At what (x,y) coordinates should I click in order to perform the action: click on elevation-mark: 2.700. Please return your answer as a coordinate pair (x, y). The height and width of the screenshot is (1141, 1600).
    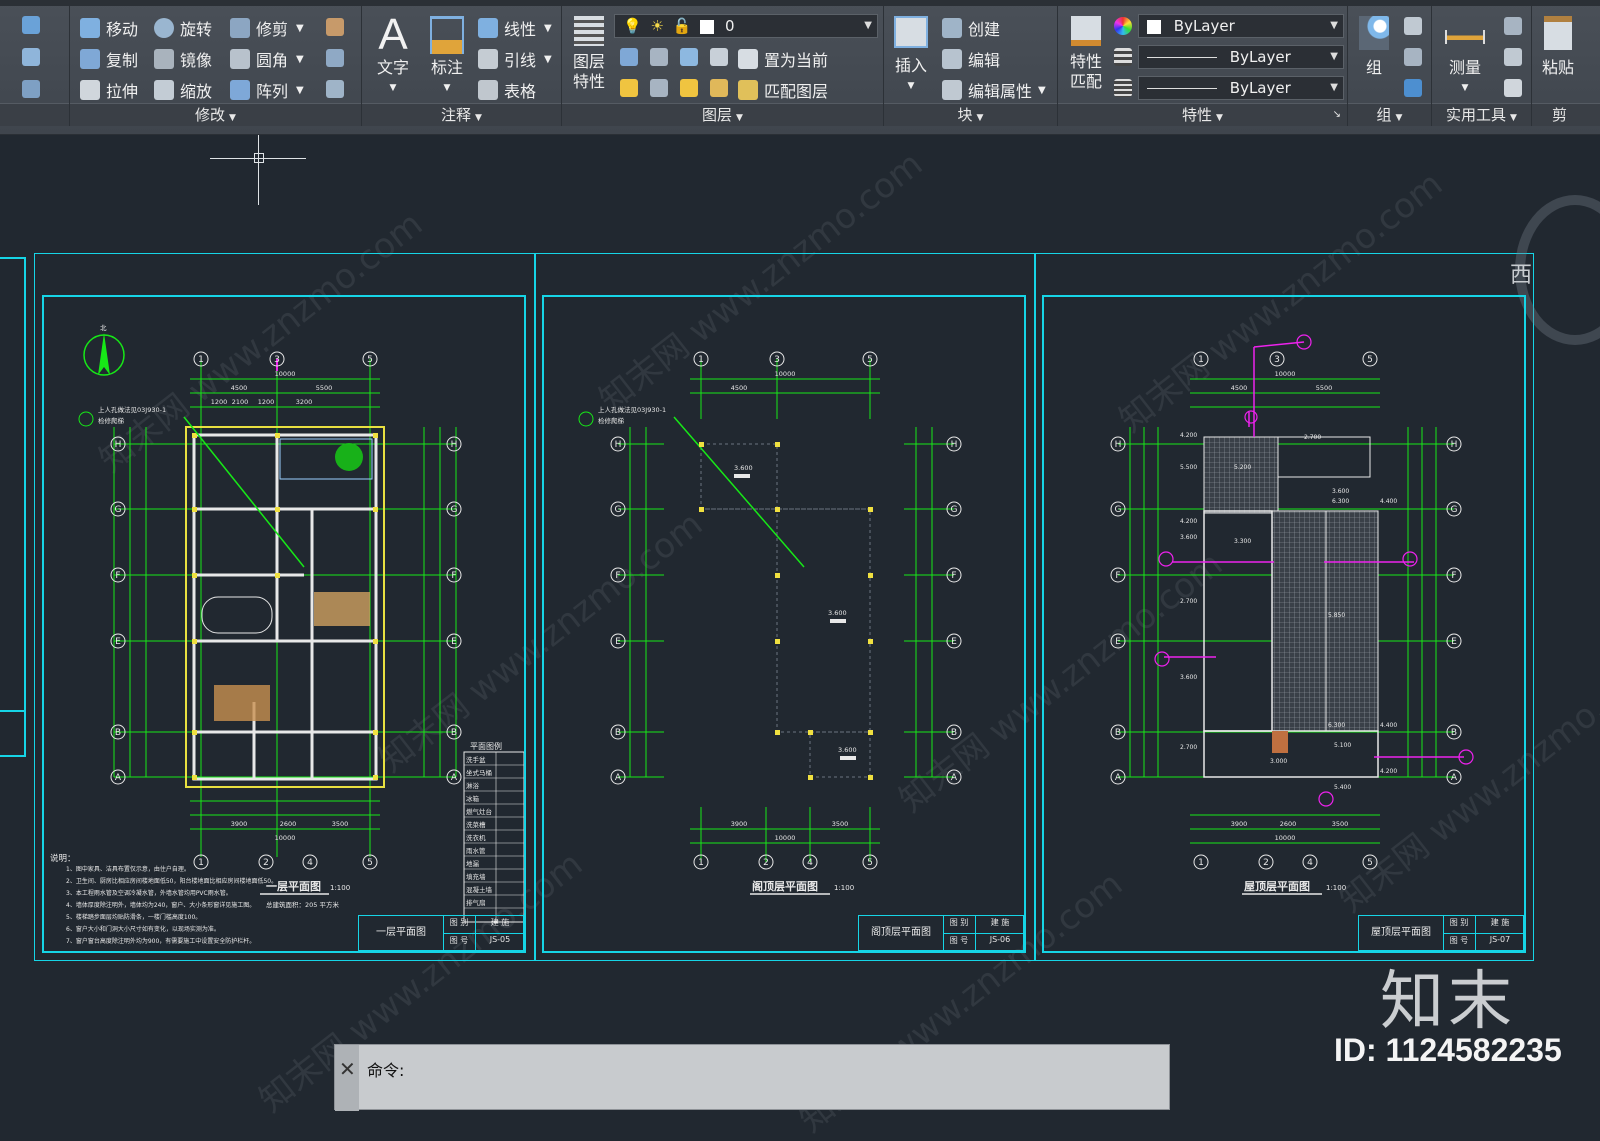
    Looking at the image, I should click on (1188, 747).